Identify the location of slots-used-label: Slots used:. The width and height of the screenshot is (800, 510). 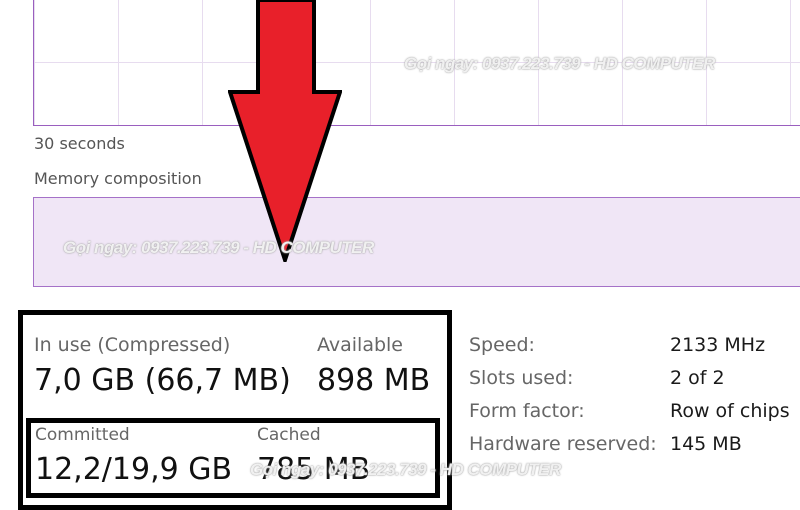
(521, 378).